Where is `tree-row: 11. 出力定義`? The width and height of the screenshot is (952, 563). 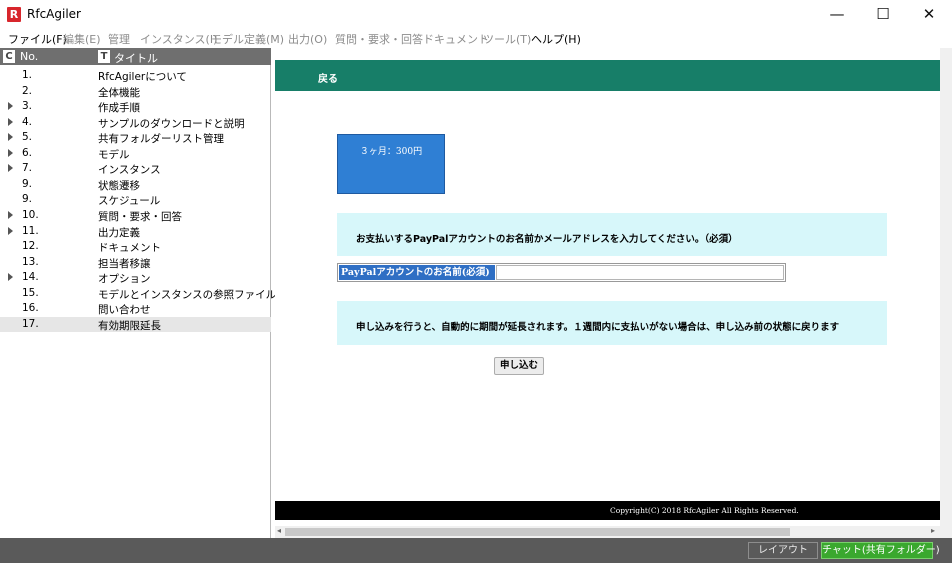
tree-row: 11. 出力定義 is located at coordinates (135, 232).